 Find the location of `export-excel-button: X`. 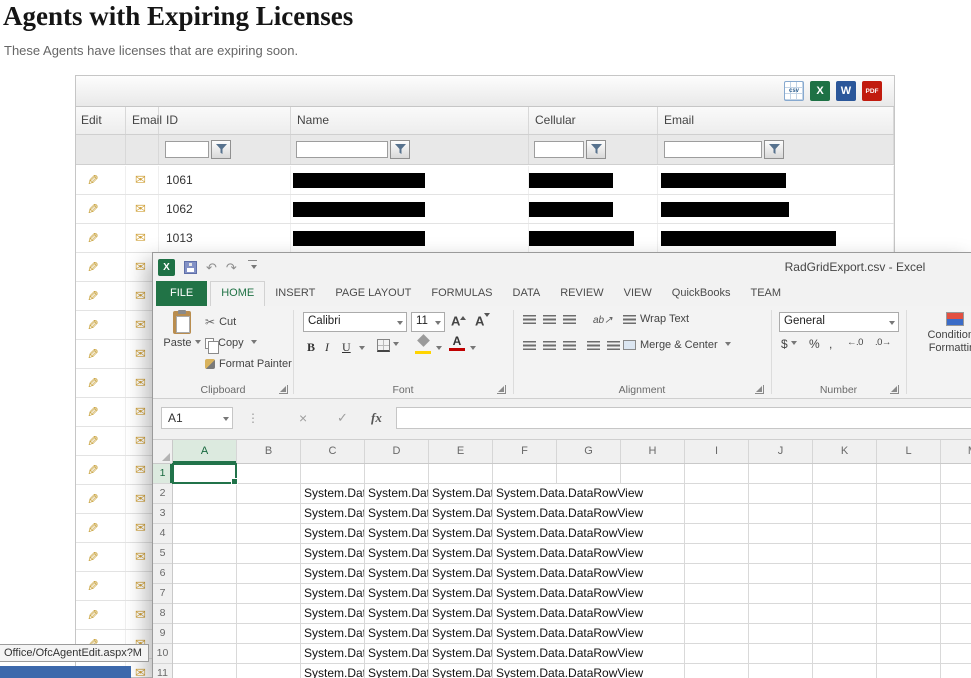

export-excel-button: X is located at coordinates (820, 91).